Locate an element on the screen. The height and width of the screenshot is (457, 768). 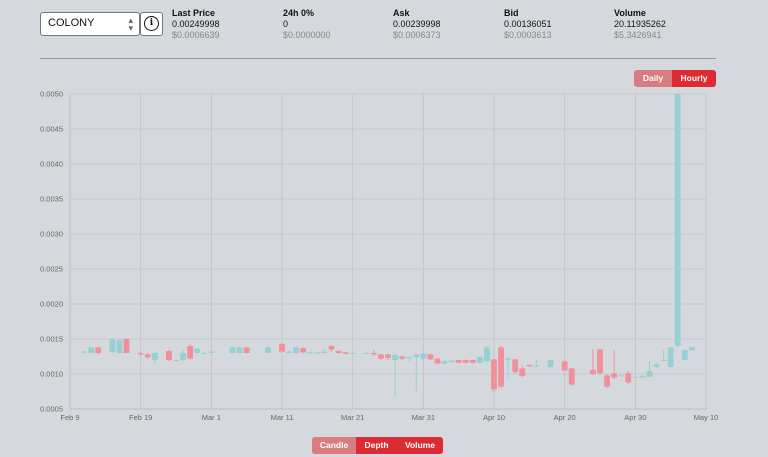
info-button: i is located at coordinates (151, 24).